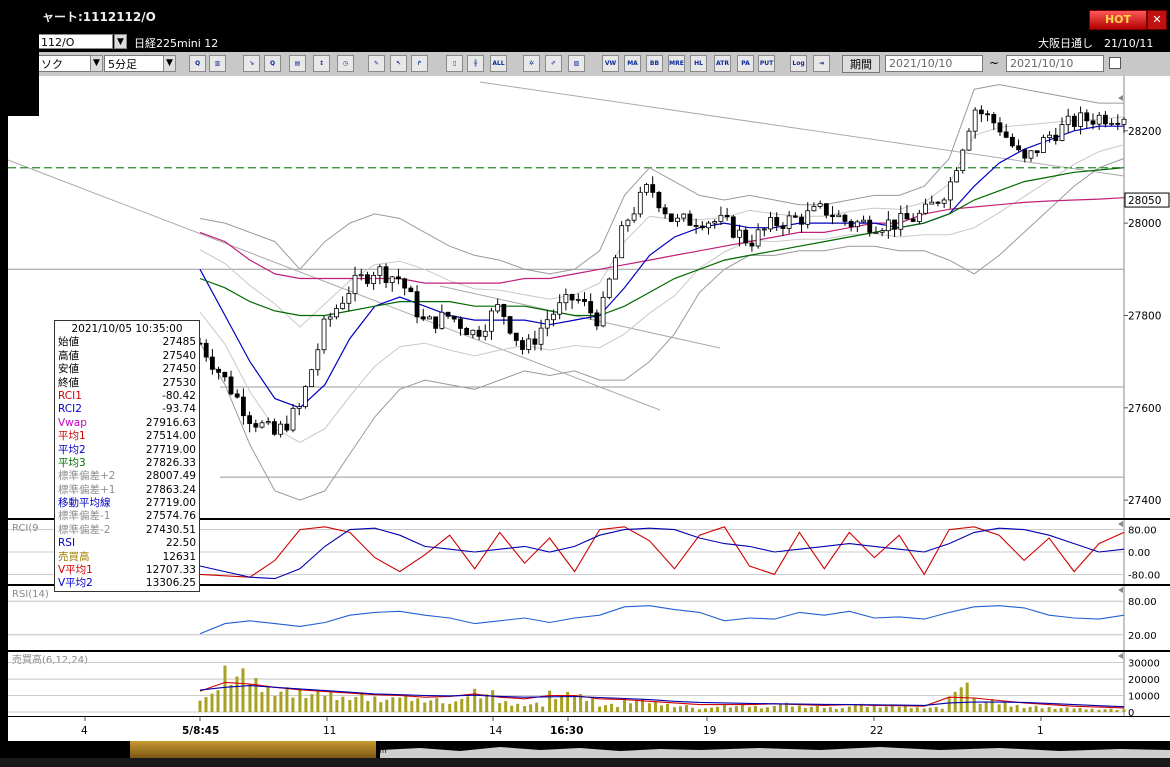  Describe the element at coordinates (654, 63) in the screenshot. I see `bb-icon: BB` at that location.